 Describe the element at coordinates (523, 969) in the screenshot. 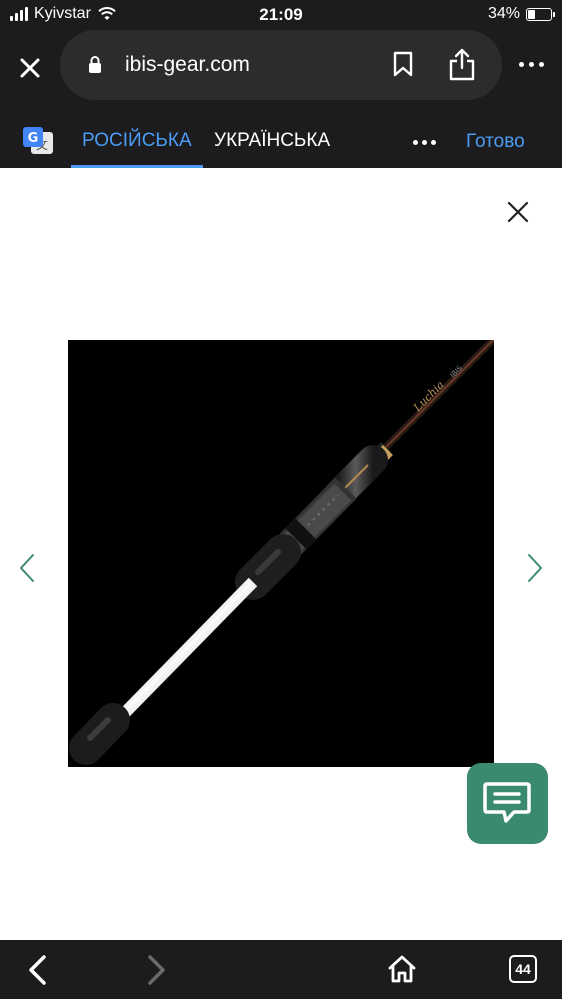

I see `tabs-button: 44` at that location.